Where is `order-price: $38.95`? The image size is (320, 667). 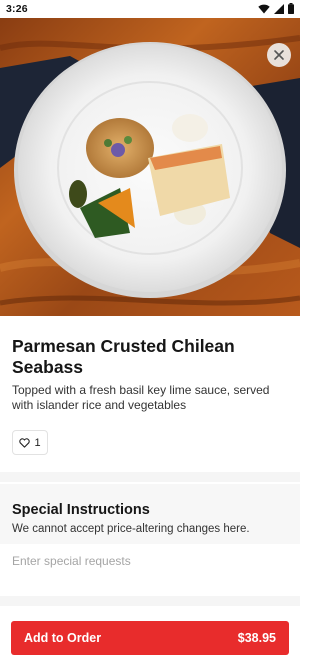
order-price: $38.95 is located at coordinates (256, 638).